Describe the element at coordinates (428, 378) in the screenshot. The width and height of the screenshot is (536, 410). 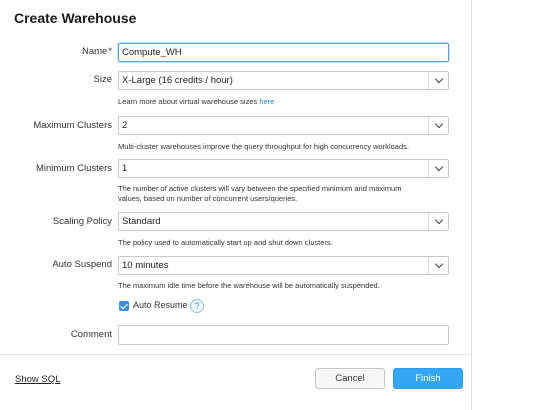
I see `finish-button: Finish` at that location.